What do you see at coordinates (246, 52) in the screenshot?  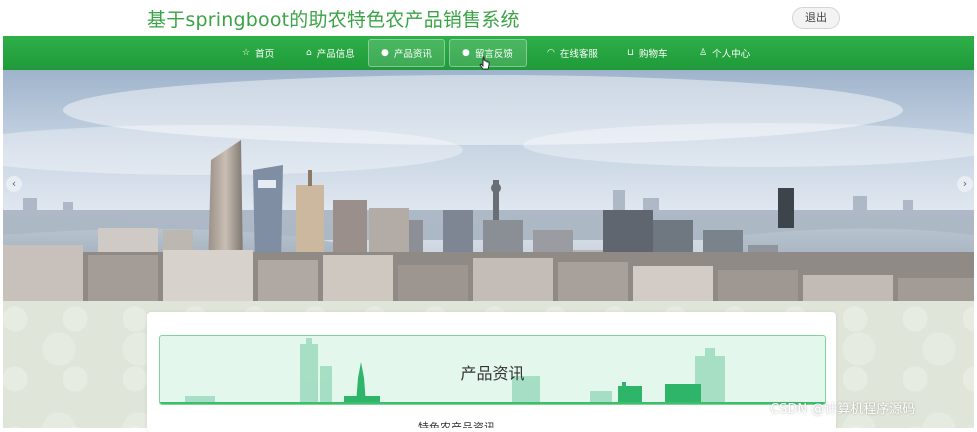 I see `star-icon: ☆` at bounding box center [246, 52].